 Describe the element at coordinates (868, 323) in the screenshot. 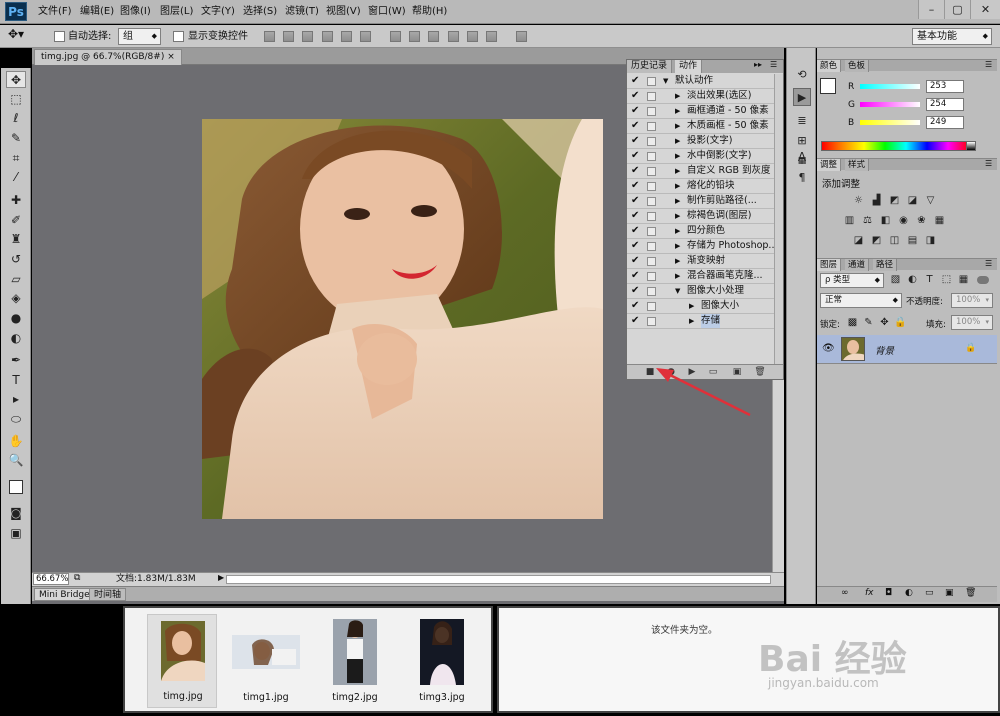

I see `lock-image-icon: ✎` at that location.